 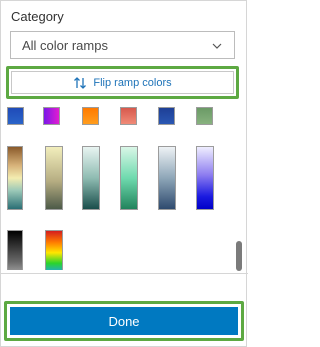 What do you see at coordinates (54, 250) in the screenshot?
I see `ramp-rainbow` at bounding box center [54, 250].